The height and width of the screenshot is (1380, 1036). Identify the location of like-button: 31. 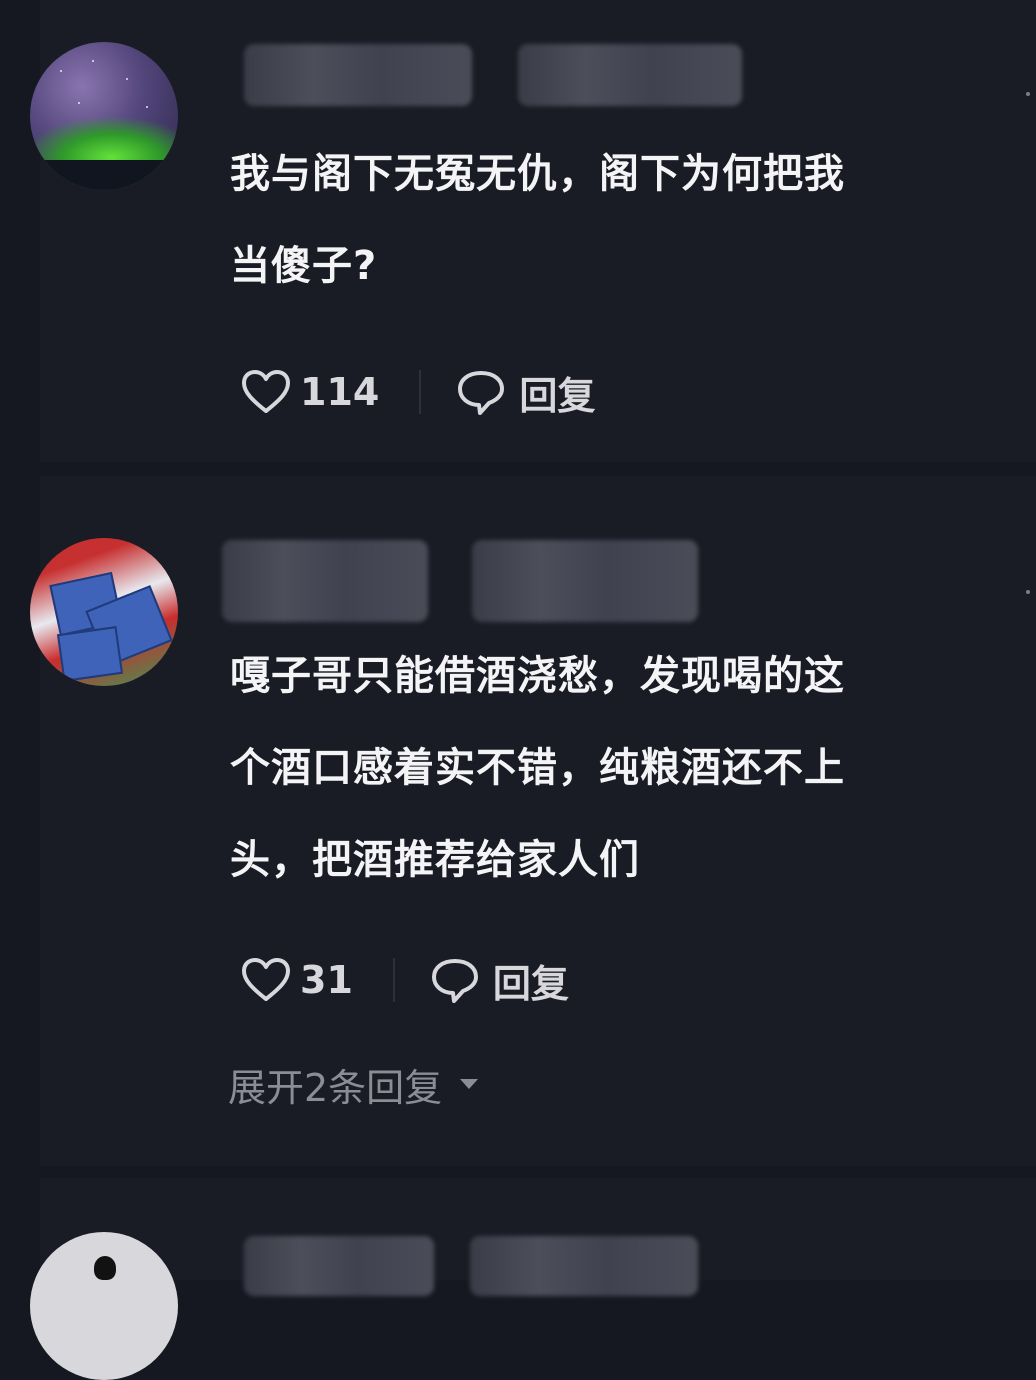
(296, 980).